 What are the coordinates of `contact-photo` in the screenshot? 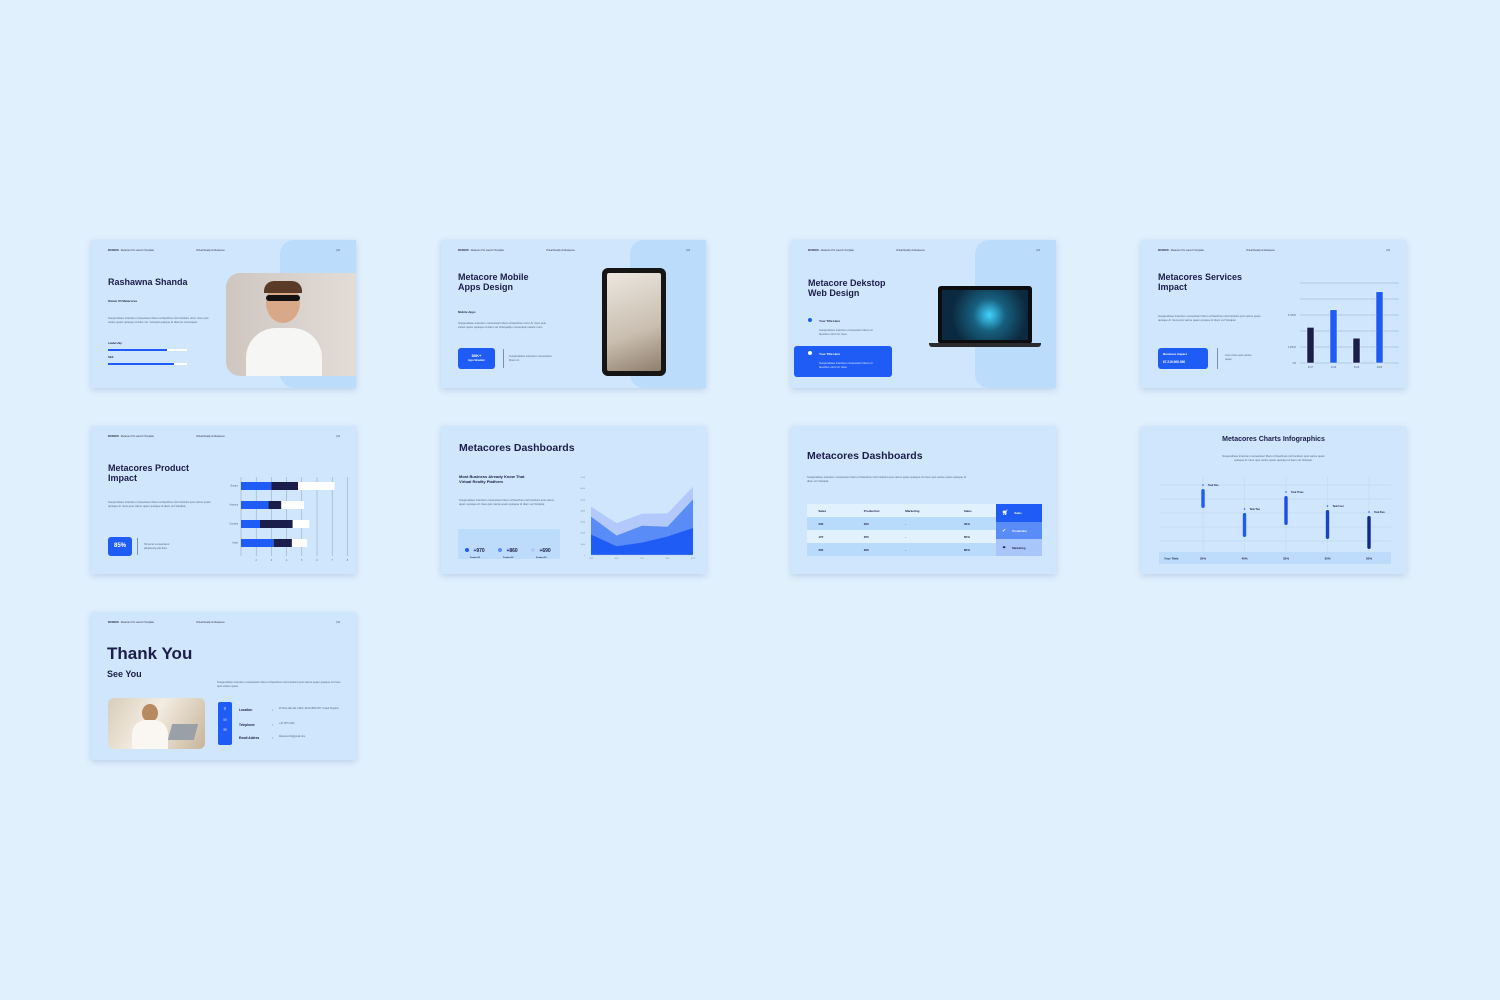 It's located at (156, 723).